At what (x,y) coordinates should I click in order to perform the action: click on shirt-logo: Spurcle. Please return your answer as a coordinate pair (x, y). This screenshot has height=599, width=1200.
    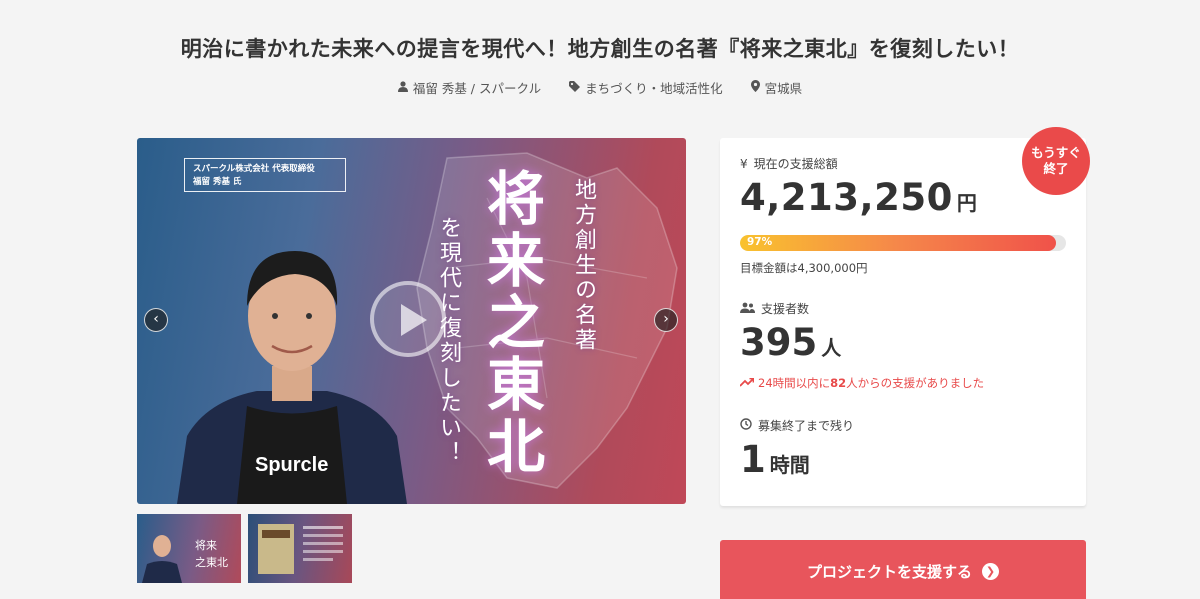
    Looking at the image, I should click on (291, 465).